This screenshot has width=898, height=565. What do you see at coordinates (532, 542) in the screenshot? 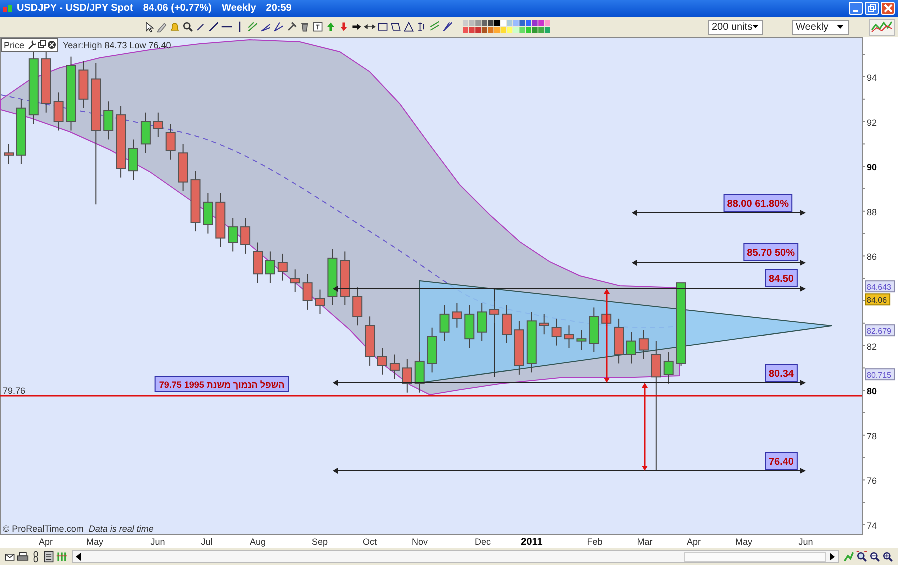
I see `axis-tick-label: 2011` at bounding box center [532, 542].